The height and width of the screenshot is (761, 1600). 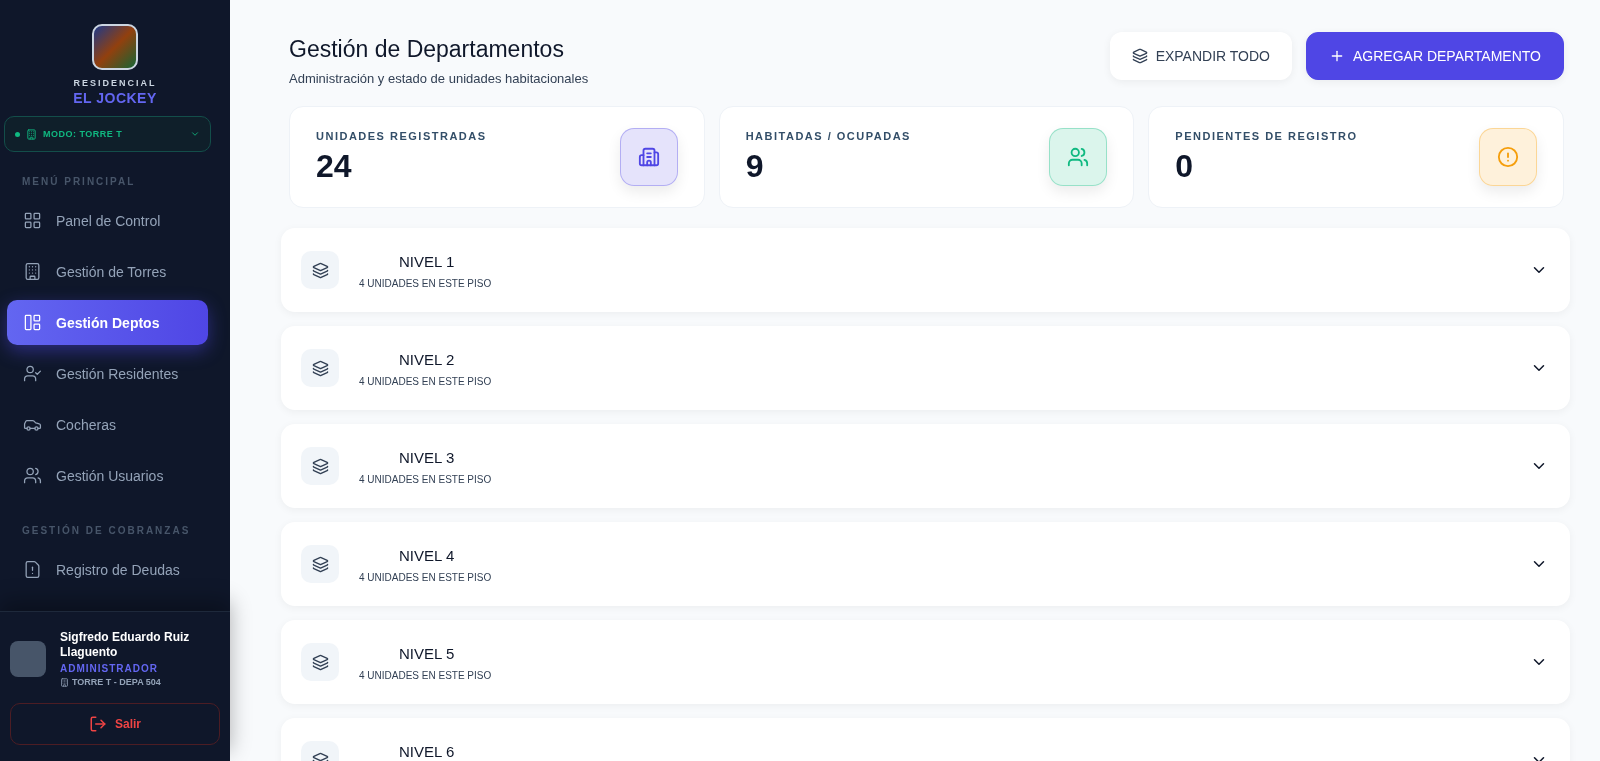 What do you see at coordinates (925, 739) in the screenshot?
I see `floor-row: NIVEL 6` at bounding box center [925, 739].